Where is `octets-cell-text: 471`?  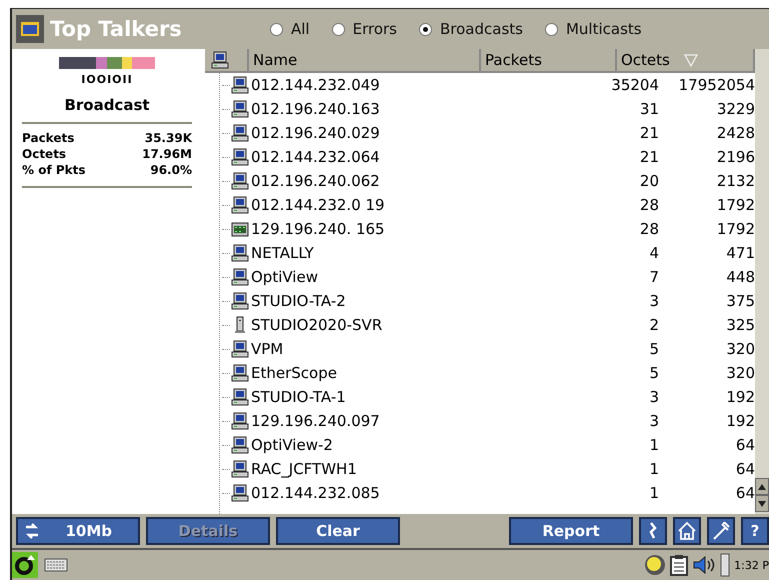 octets-cell-text: 471 is located at coordinates (740, 253).